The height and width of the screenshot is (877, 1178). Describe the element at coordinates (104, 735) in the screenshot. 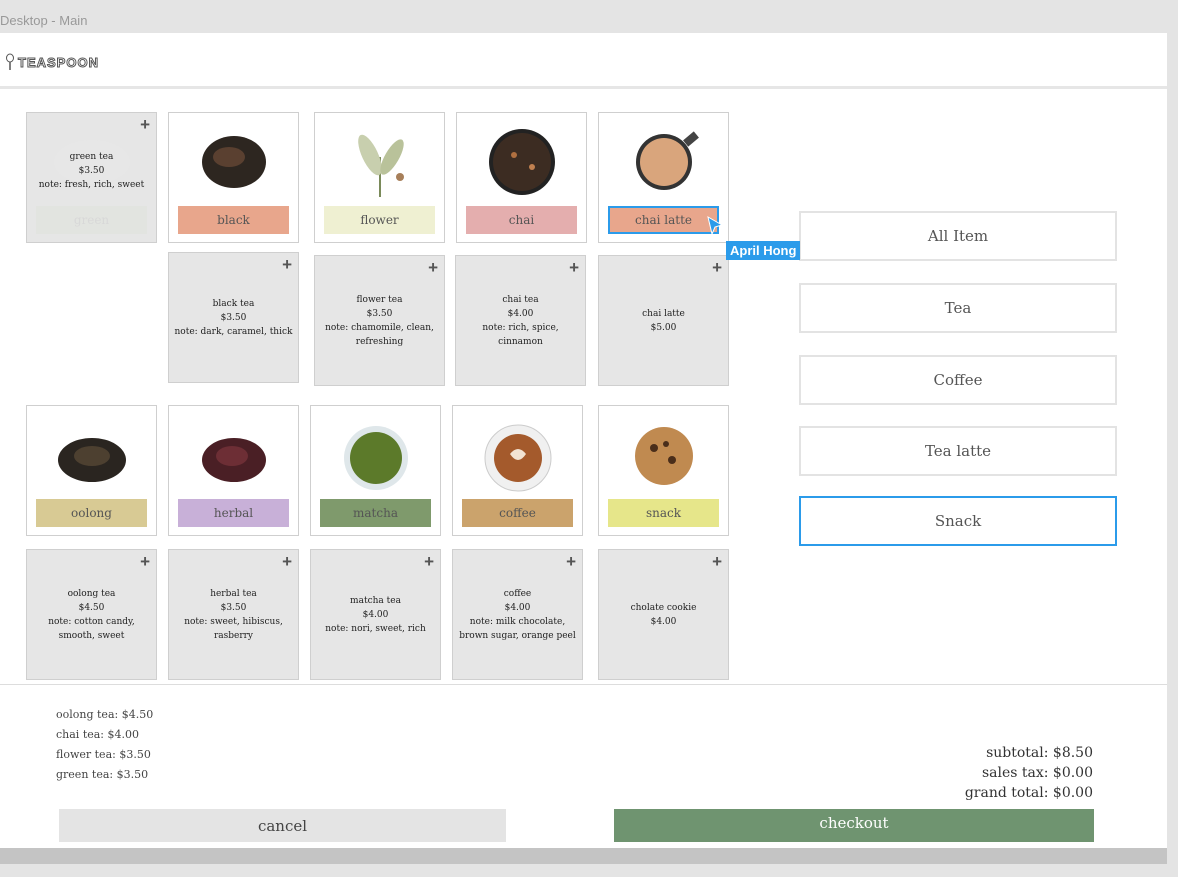

I see `order-item: chai tea: $4.00` at that location.